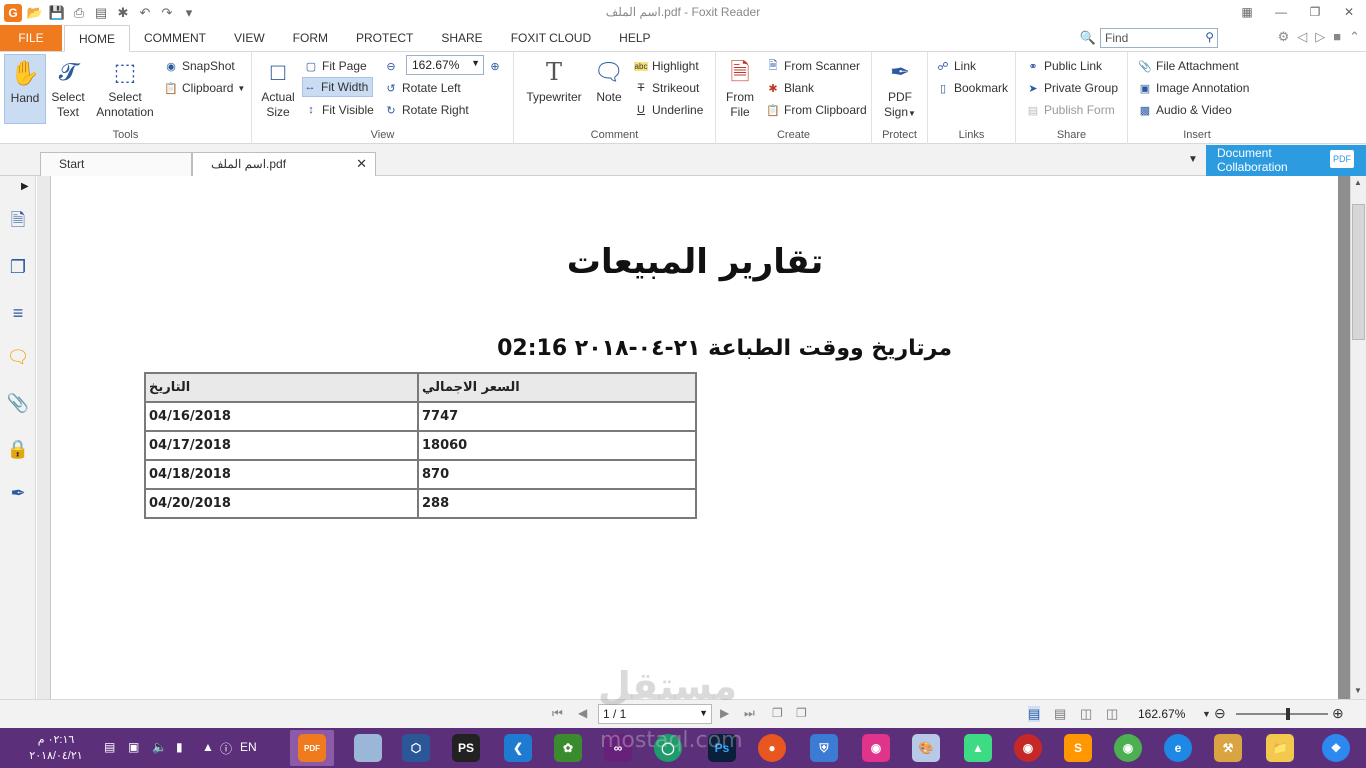 The width and height of the screenshot is (1366, 768). I want to click on signatures-panel-icon: ✒, so click(18, 493).